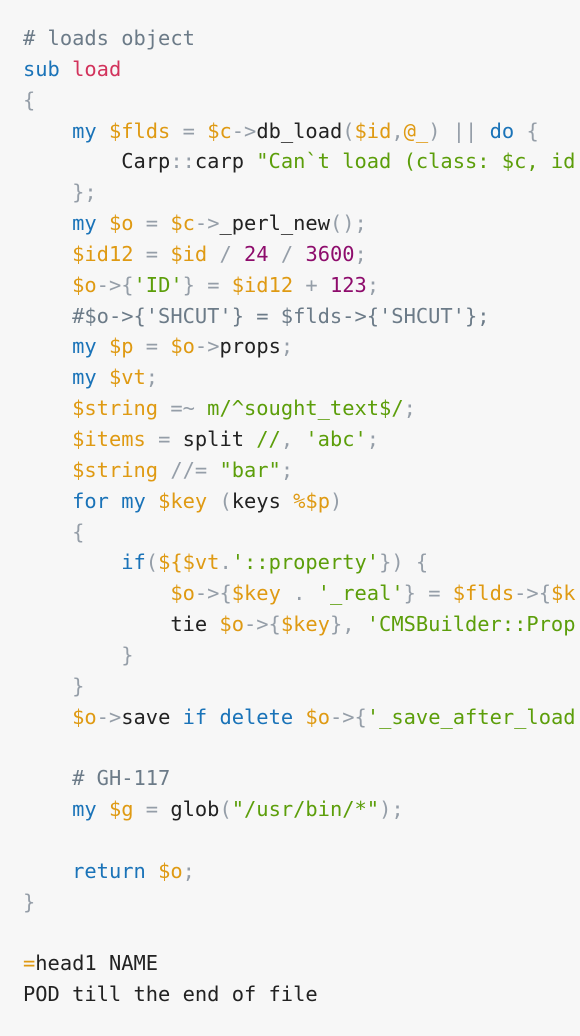 The image size is (580, 1036). What do you see at coordinates (109, 870) in the screenshot?
I see `code-token-keyword: return` at bounding box center [109, 870].